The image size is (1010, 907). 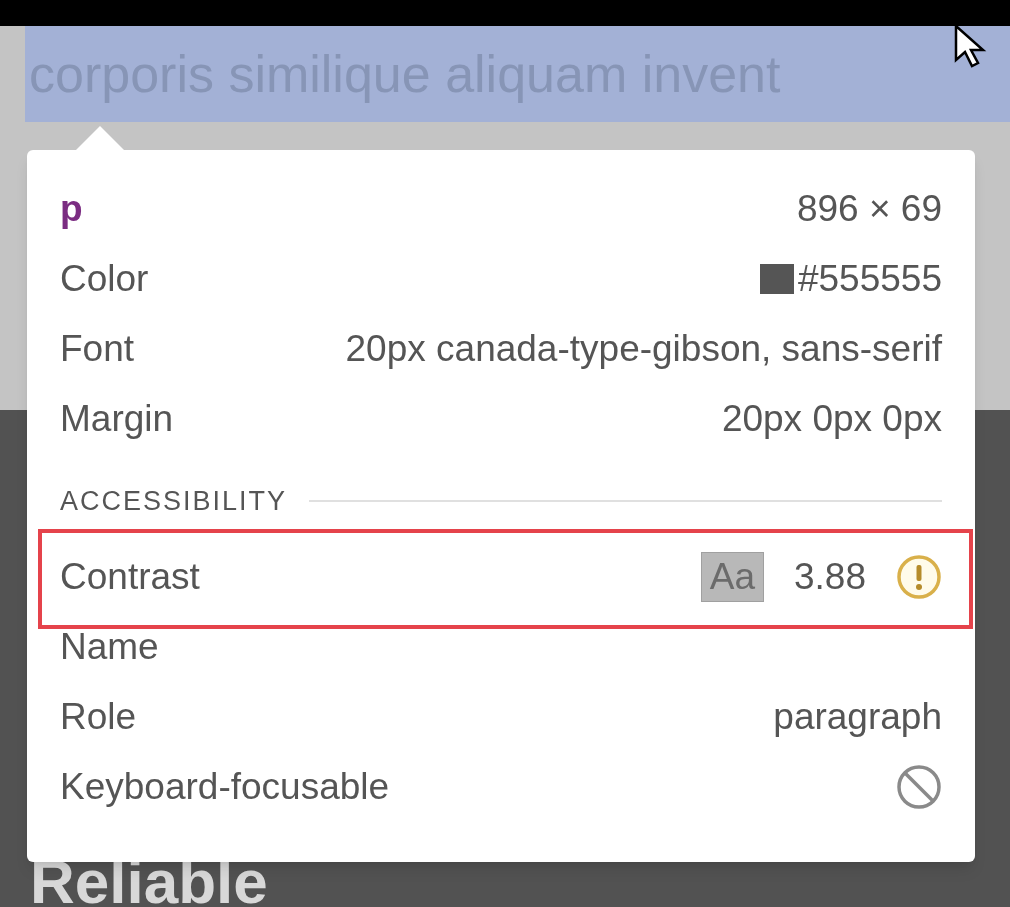 What do you see at coordinates (869, 209) in the screenshot?
I see `element-size: 896 × 69` at bounding box center [869, 209].